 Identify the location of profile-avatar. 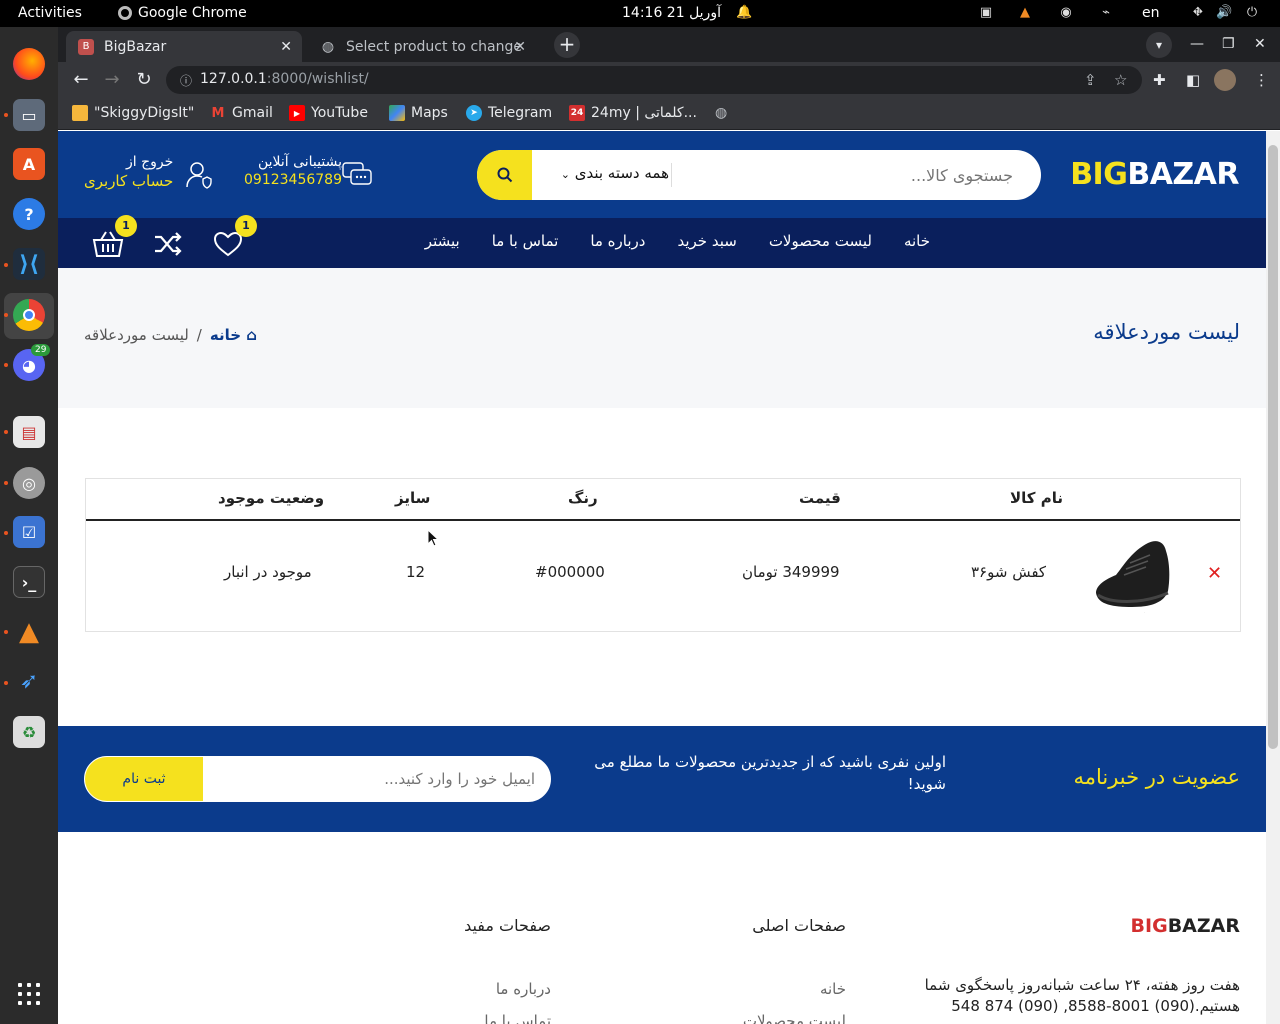
(1225, 80).